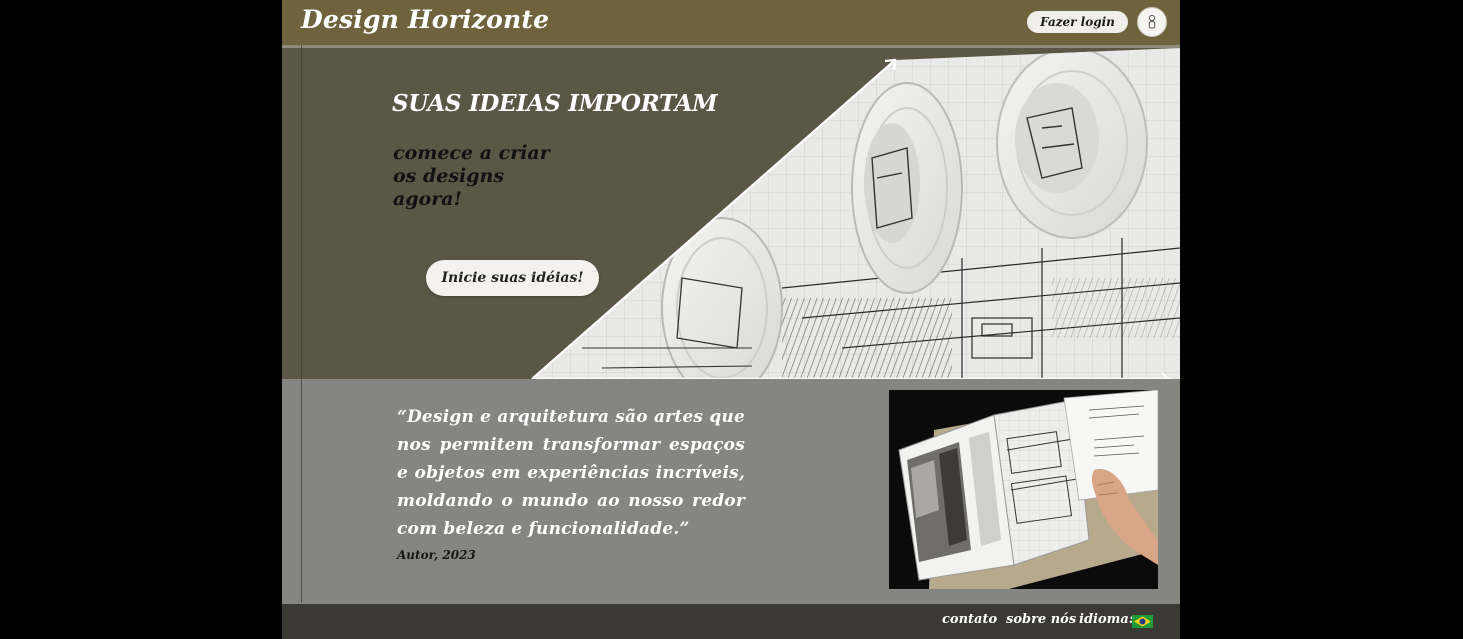 This screenshot has width=1463, height=639. I want to click on hero-title: SUAS IDEIAS IMPORTAM, so click(555, 103).